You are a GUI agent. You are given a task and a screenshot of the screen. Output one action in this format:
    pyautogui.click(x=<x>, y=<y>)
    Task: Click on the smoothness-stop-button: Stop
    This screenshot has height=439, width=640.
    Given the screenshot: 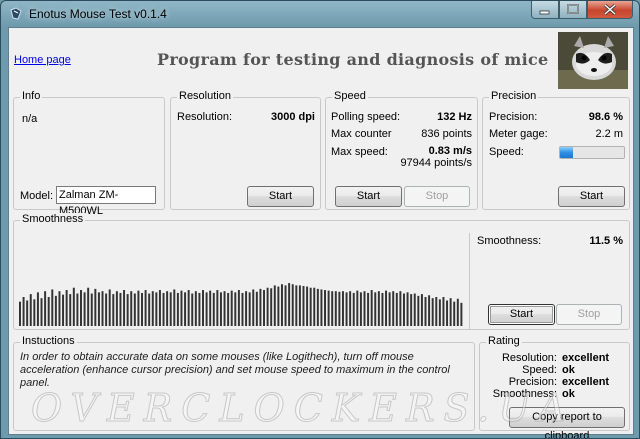 What is the action you would take?
    pyautogui.click(x=589, y=314)
    